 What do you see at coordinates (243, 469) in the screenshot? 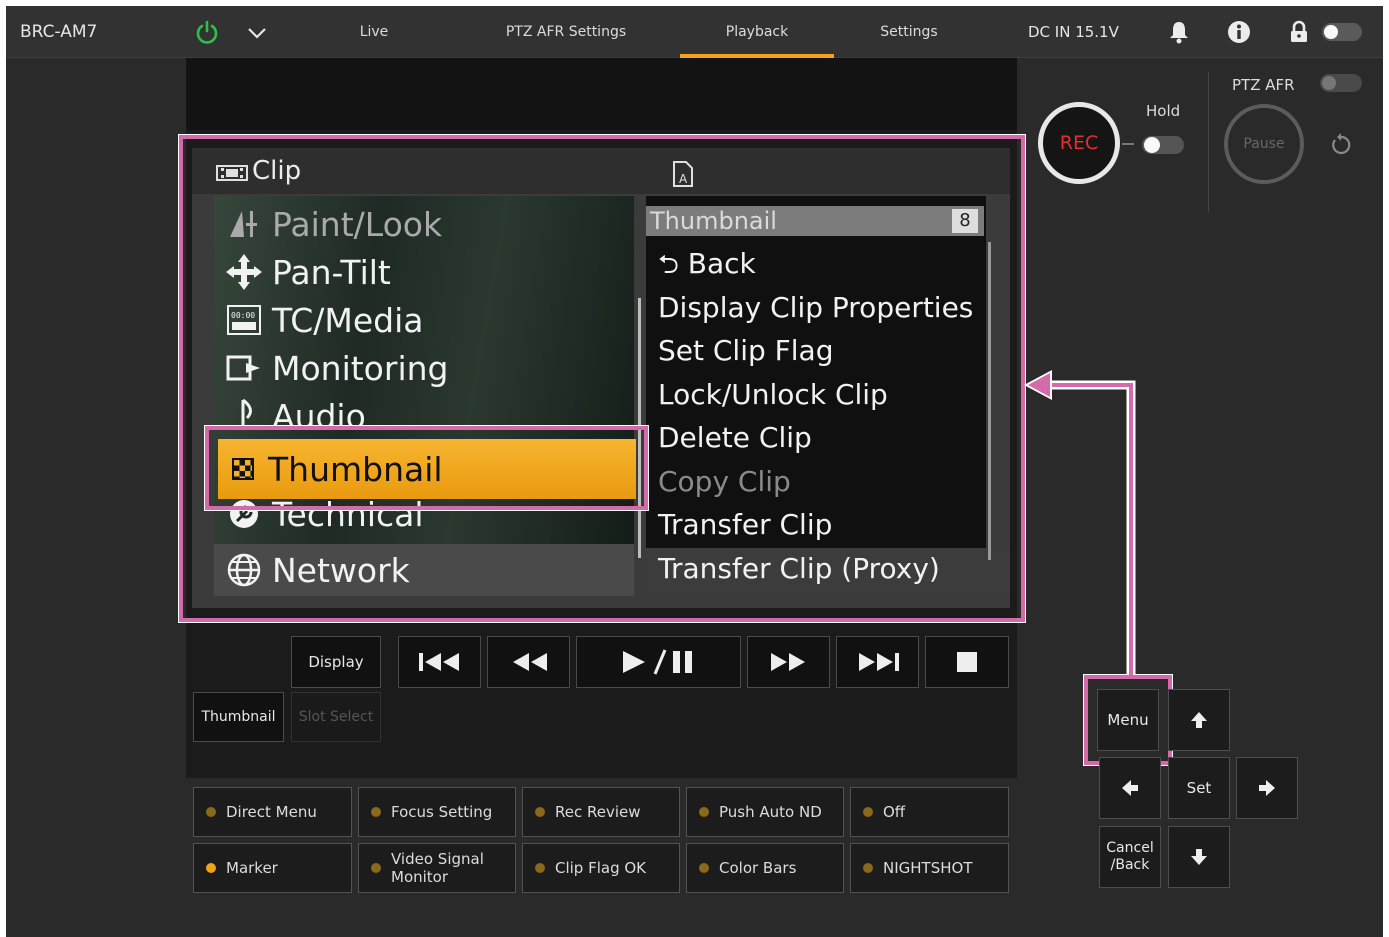
I see `thumbnail-icon` at bounding box center [243, 469].